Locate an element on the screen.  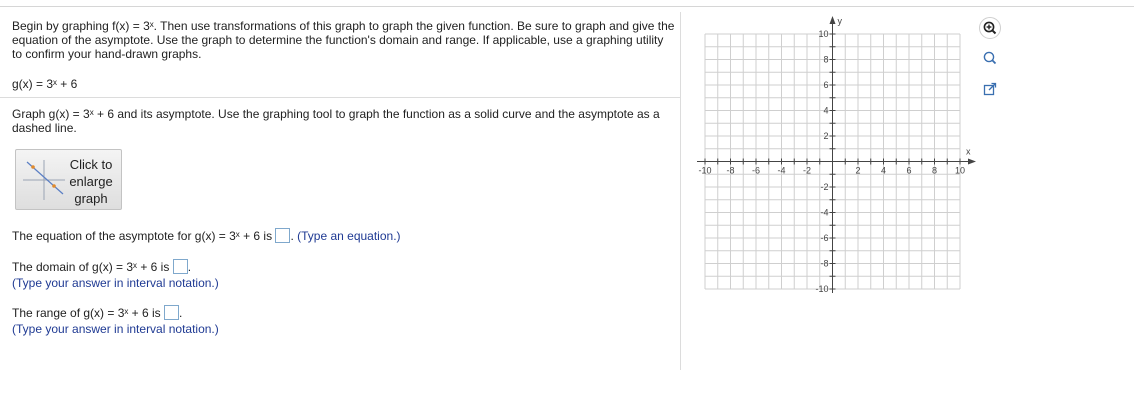
range-hint: (Type your answer in interval notation.) is located at coordinates (115, 329).